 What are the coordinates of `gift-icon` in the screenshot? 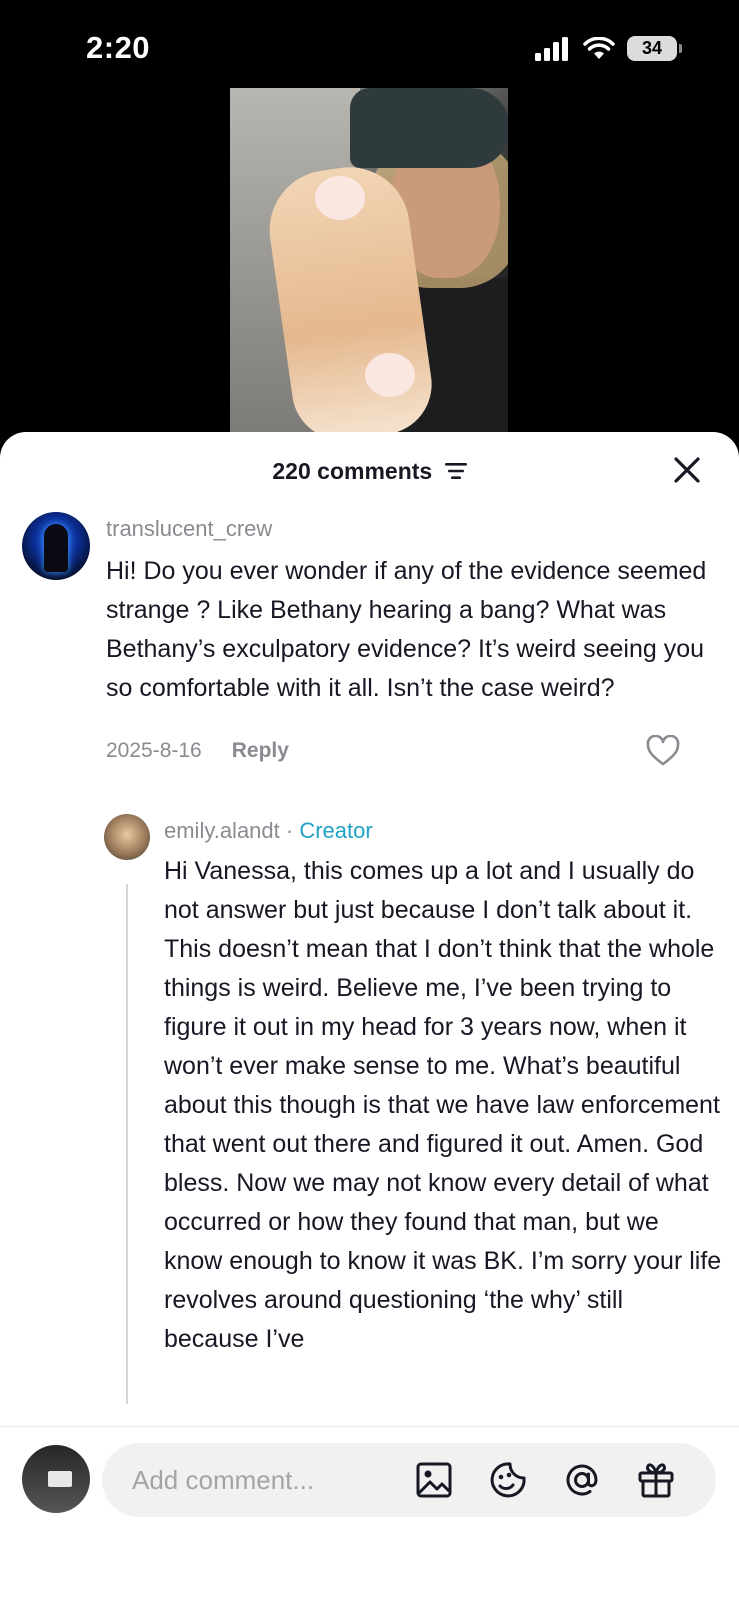 It's located at (656, 1480).